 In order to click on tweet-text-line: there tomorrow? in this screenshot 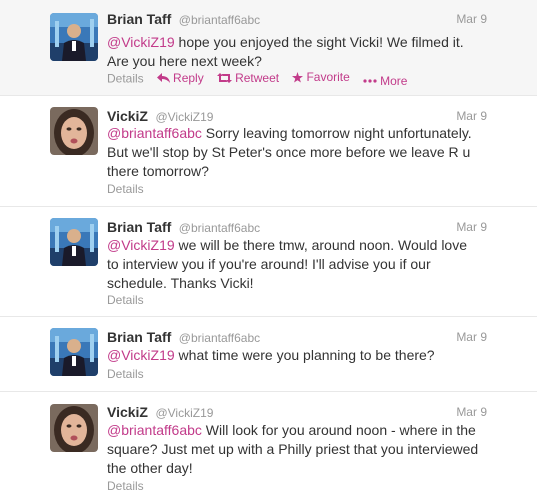, I will do `click(158, 171)`.